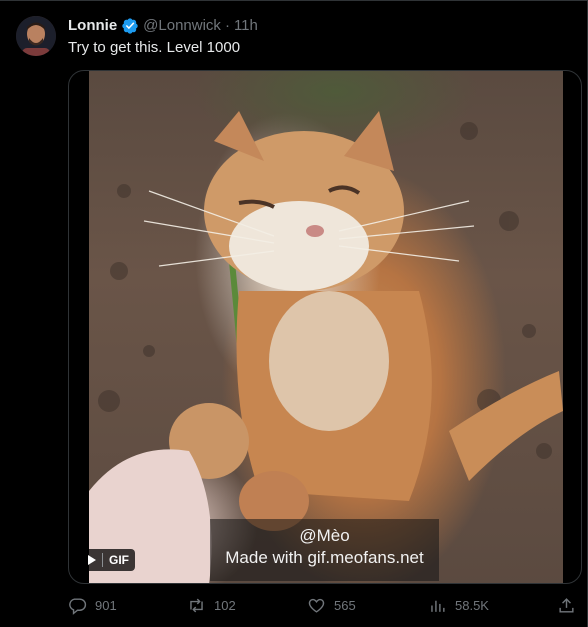 The width and height of the screenshot is (588, 627). I want to click on retweet-count: 102, so click(225, 605).